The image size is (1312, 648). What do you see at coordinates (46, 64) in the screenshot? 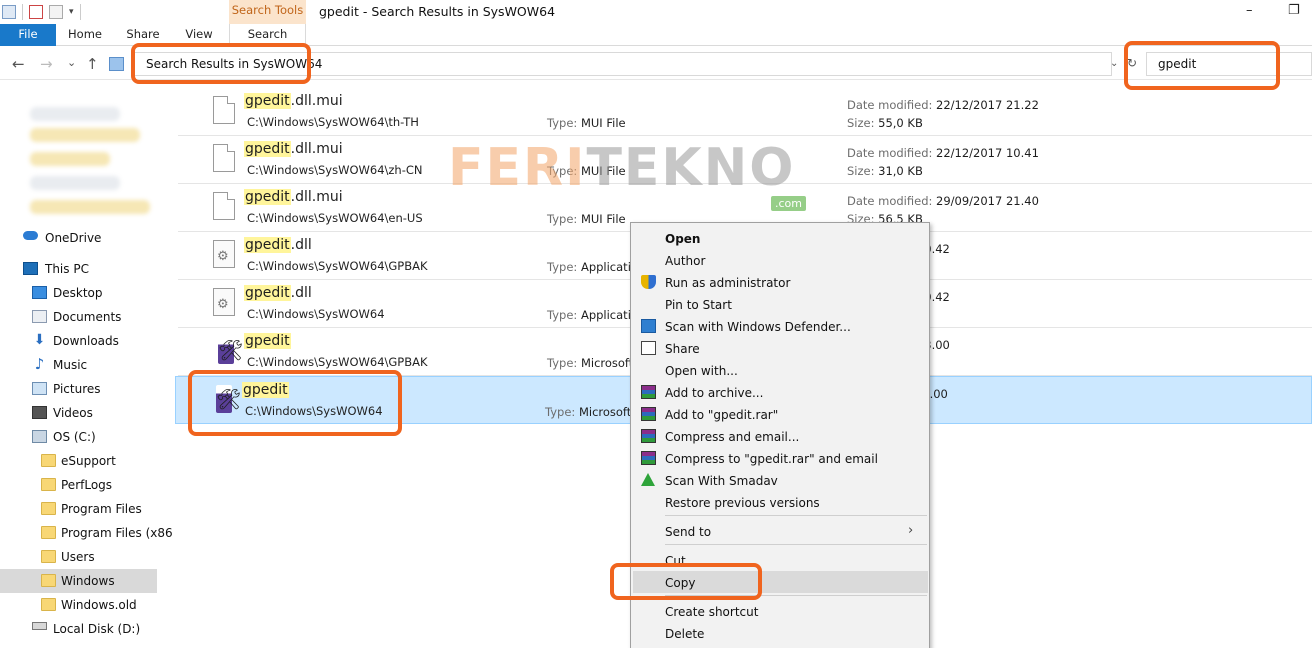
I see `forward-button: →` at bounding box center [46, 64].